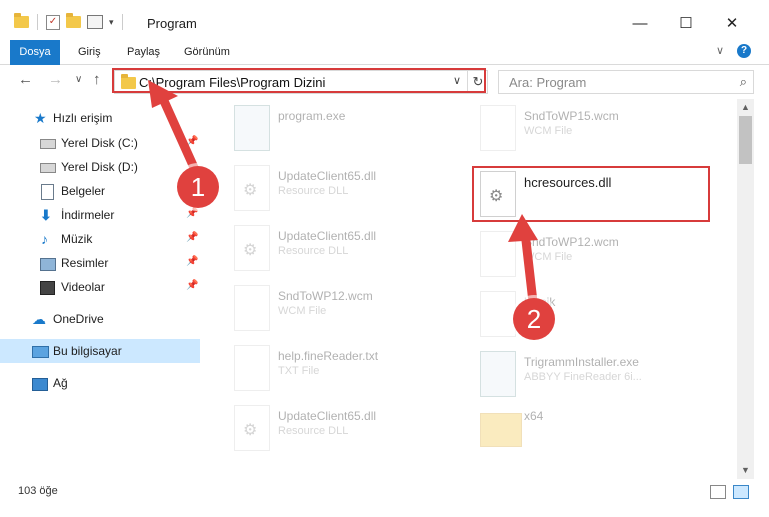 The height and width of the screenshot is (517, 769). Describe the element at coordinates (198, 187) in the screenshot. I see `step-1-callout: 1` at that location.